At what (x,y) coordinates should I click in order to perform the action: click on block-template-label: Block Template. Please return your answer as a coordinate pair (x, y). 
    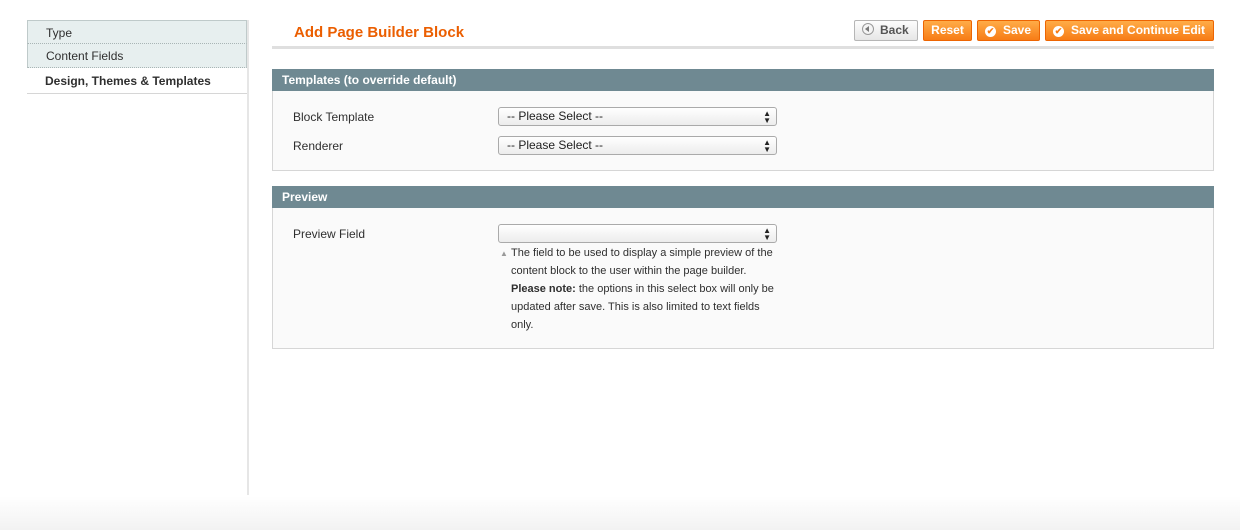
    Looking at the image, I should click on (334, 117).